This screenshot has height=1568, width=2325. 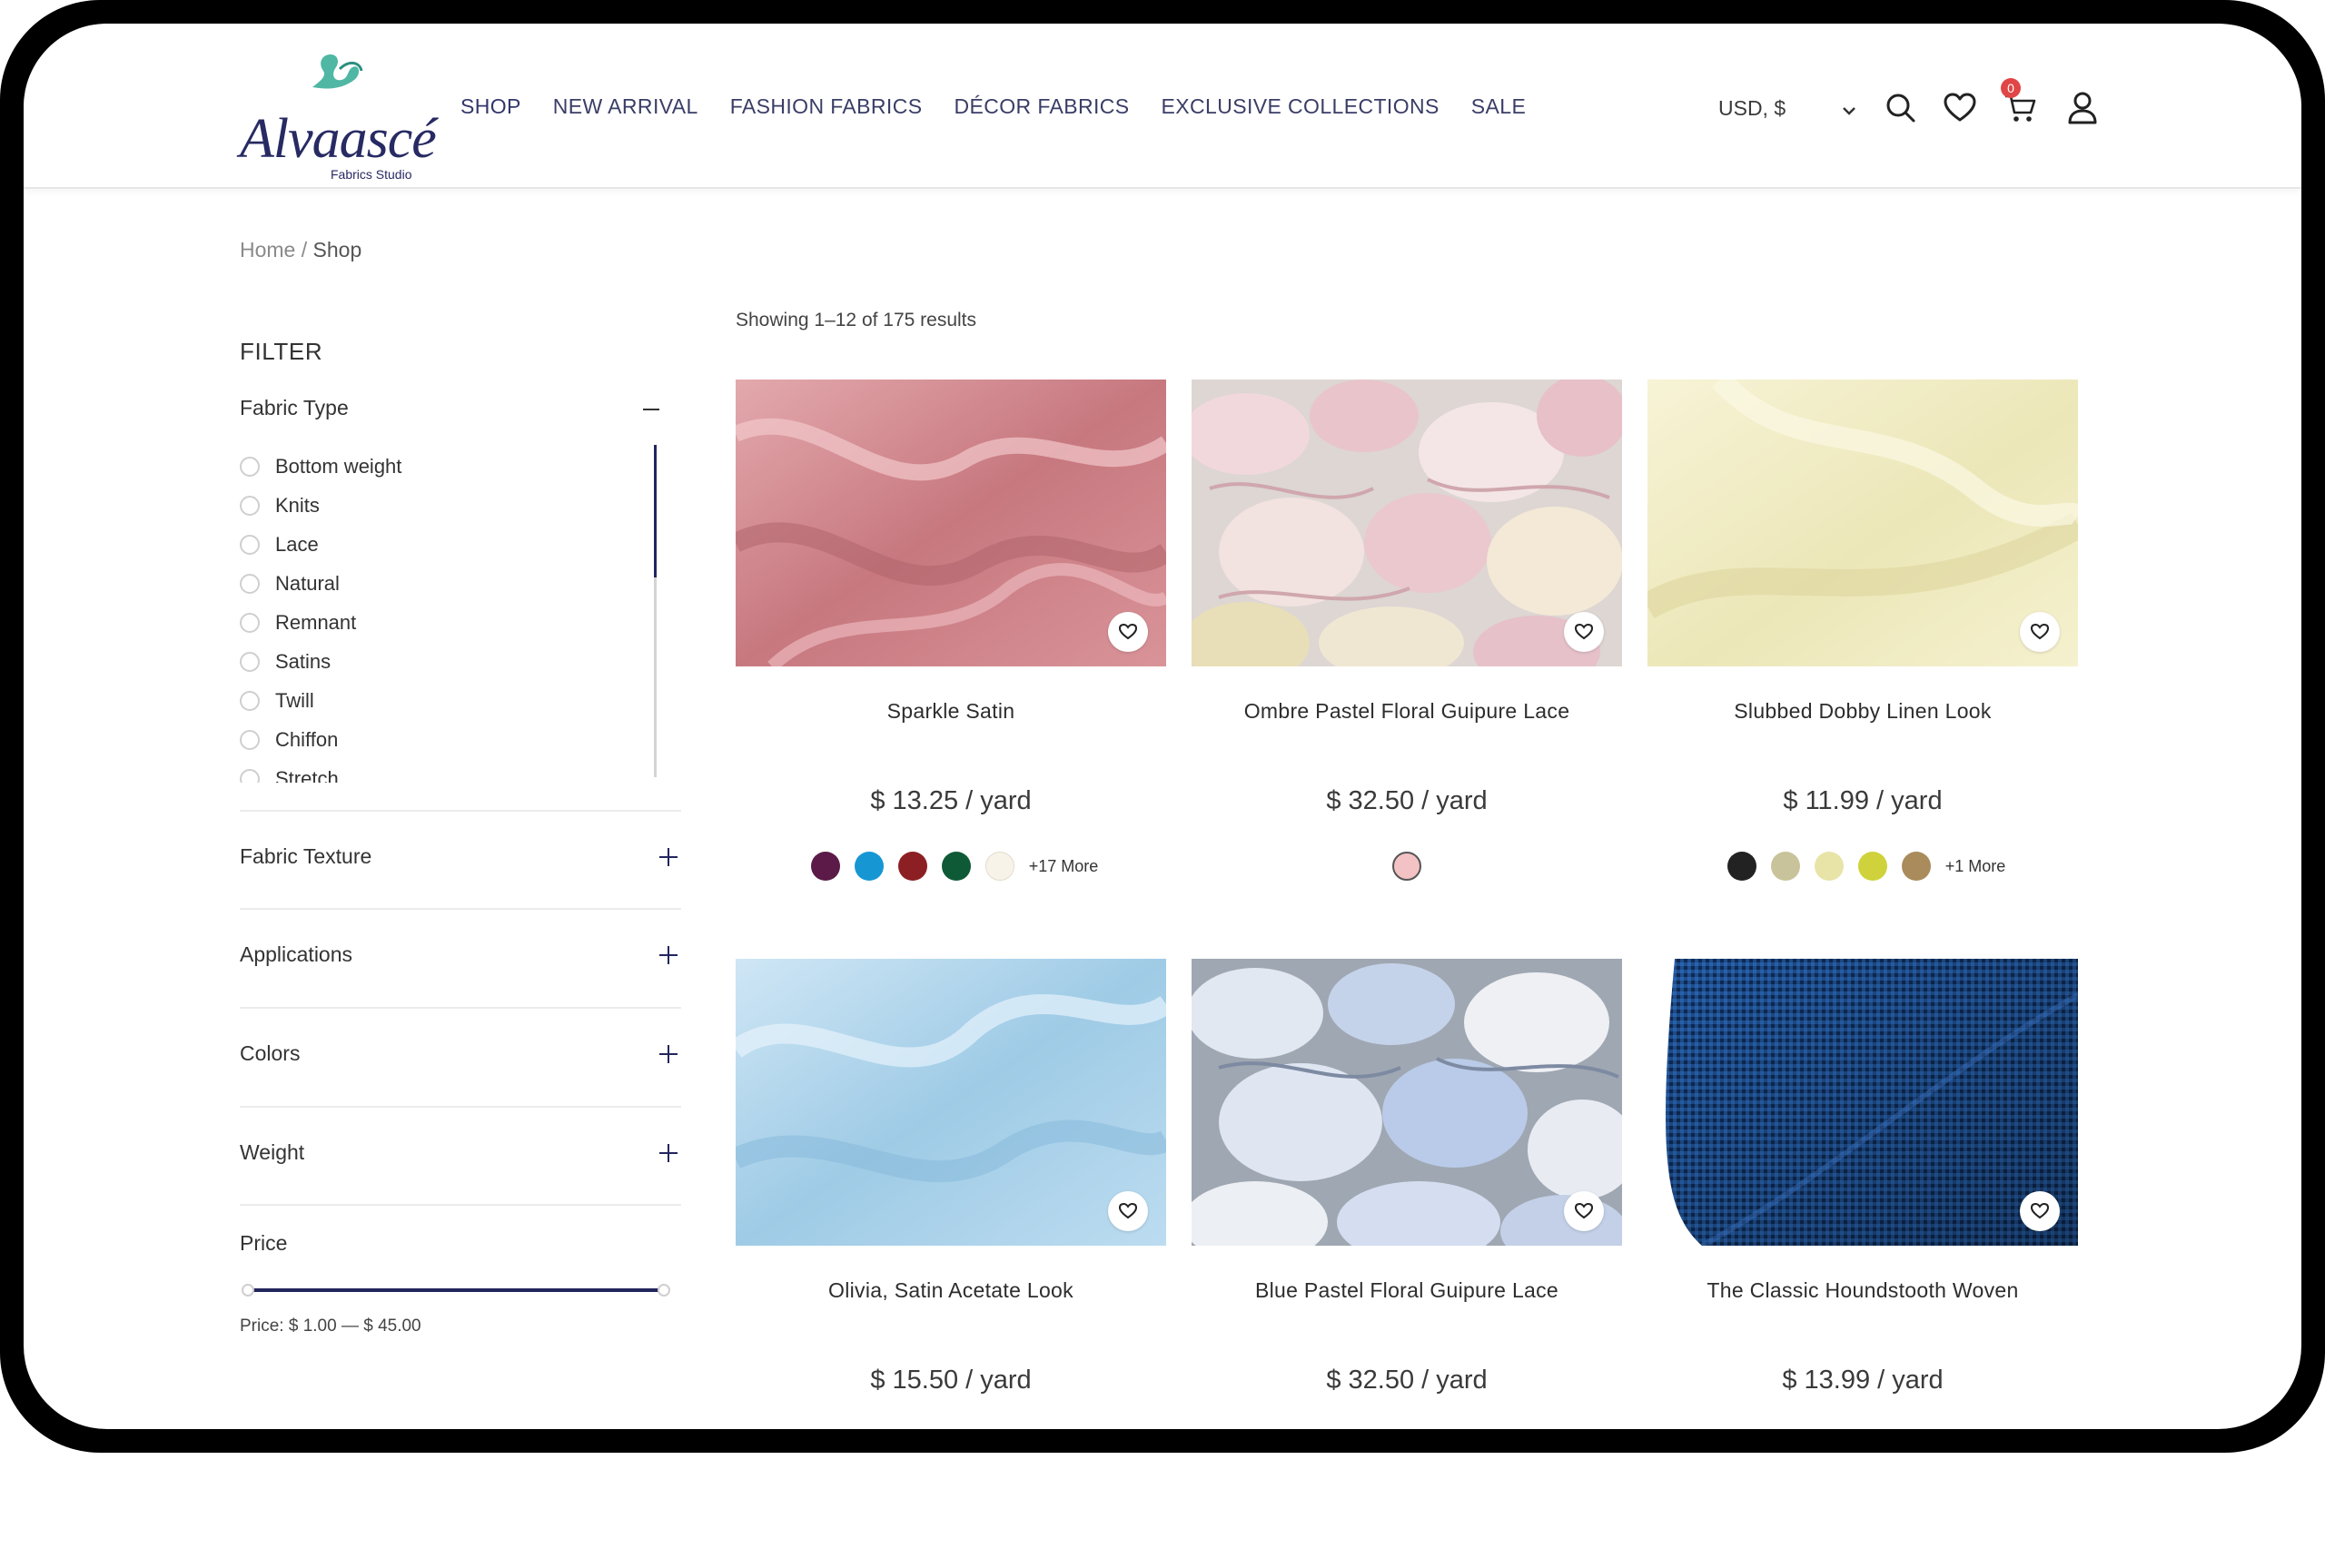 What do you see at coordinates (951, 711) in the screenshot?
I see `product-name: Sparkle Satin` at bounding box center [951, 711].